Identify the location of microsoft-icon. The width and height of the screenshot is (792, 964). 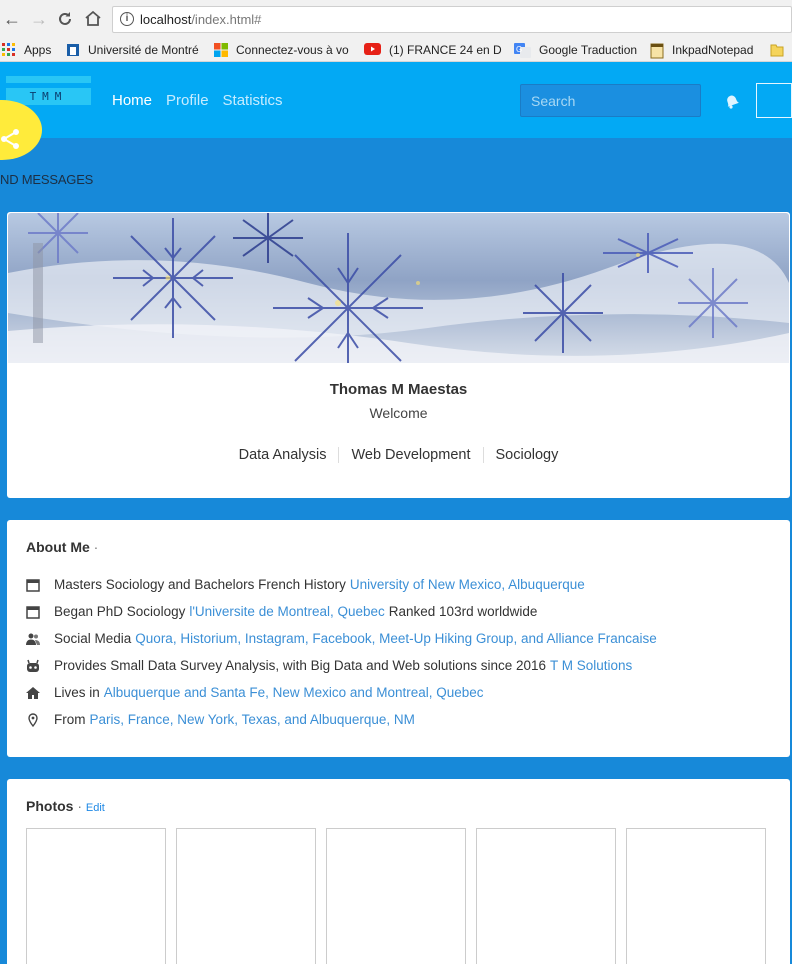
(221, 50).